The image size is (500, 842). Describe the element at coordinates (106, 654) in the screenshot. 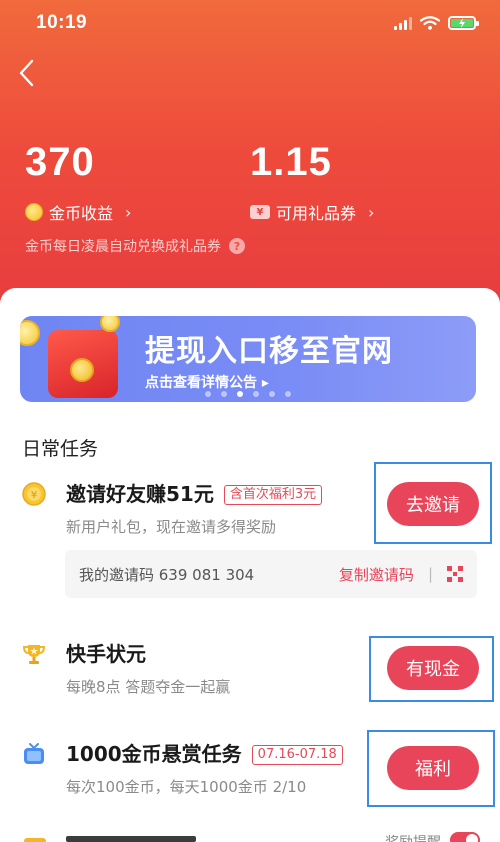

I see `task-title: 快手状元` at that location.